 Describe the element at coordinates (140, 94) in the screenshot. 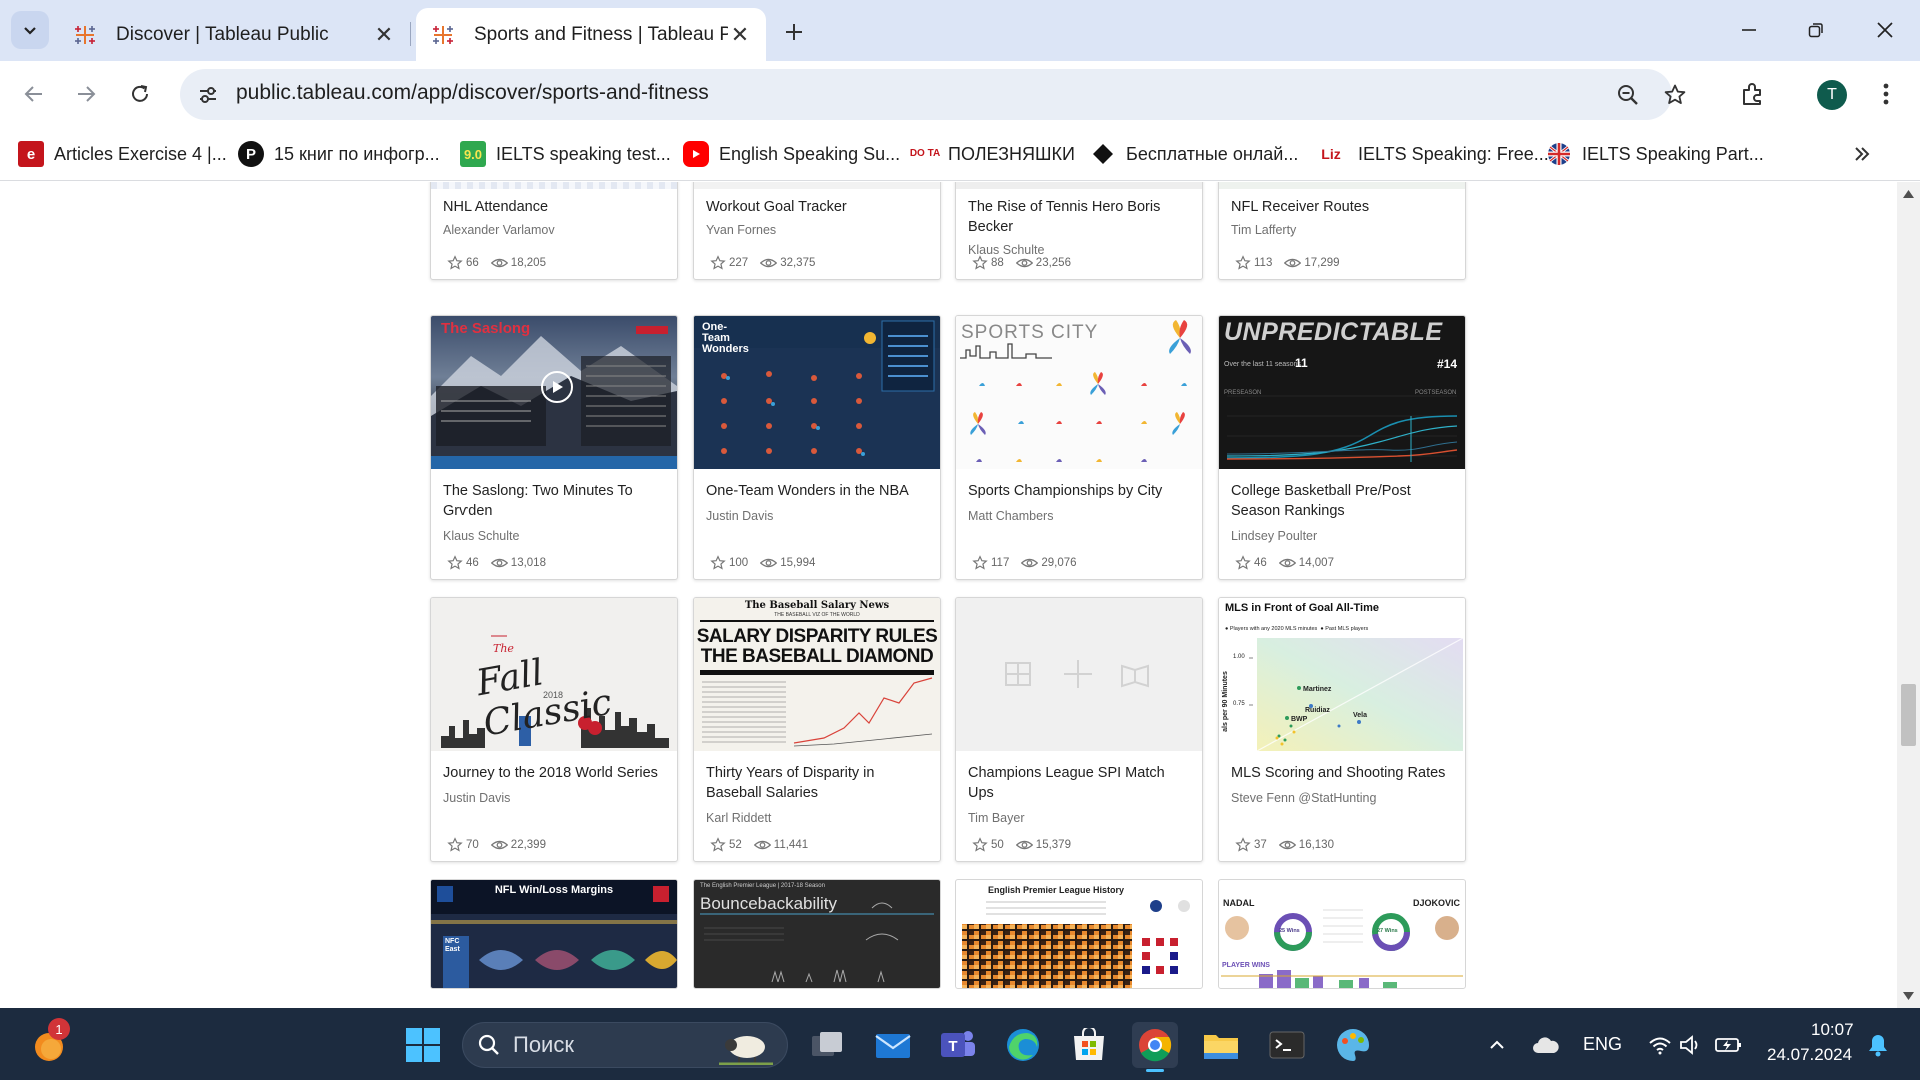

I see `reload-button` at that location.